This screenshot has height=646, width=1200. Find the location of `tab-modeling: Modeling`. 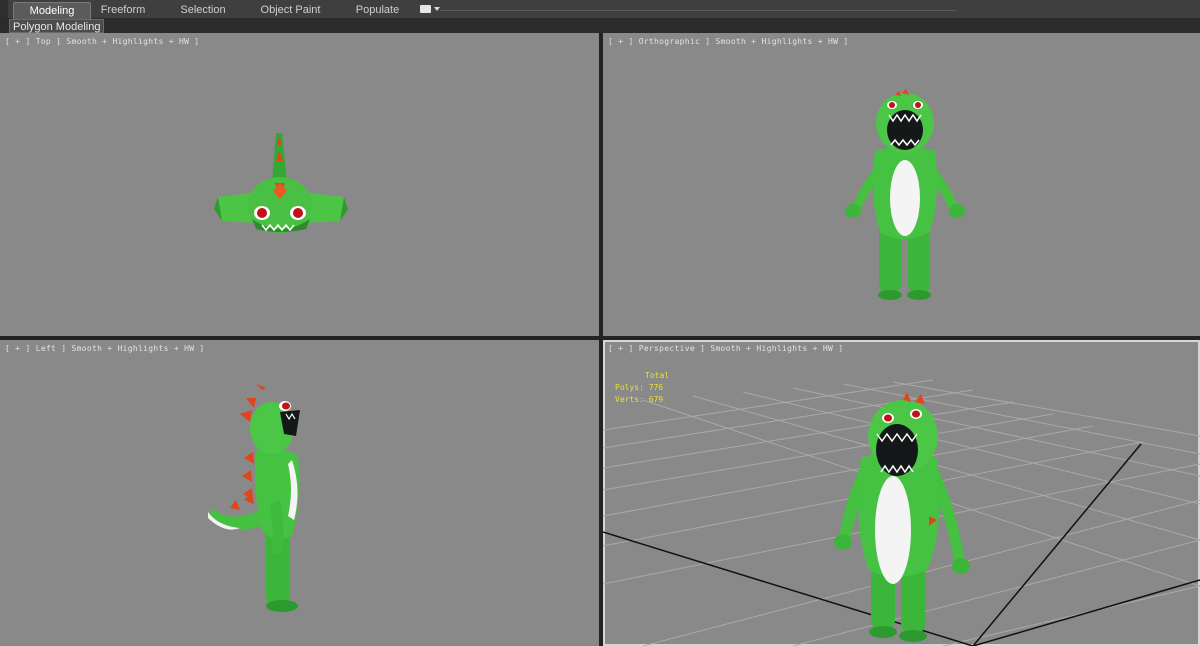

tab-modeling: Modeling is located at coordinates (52, 10).